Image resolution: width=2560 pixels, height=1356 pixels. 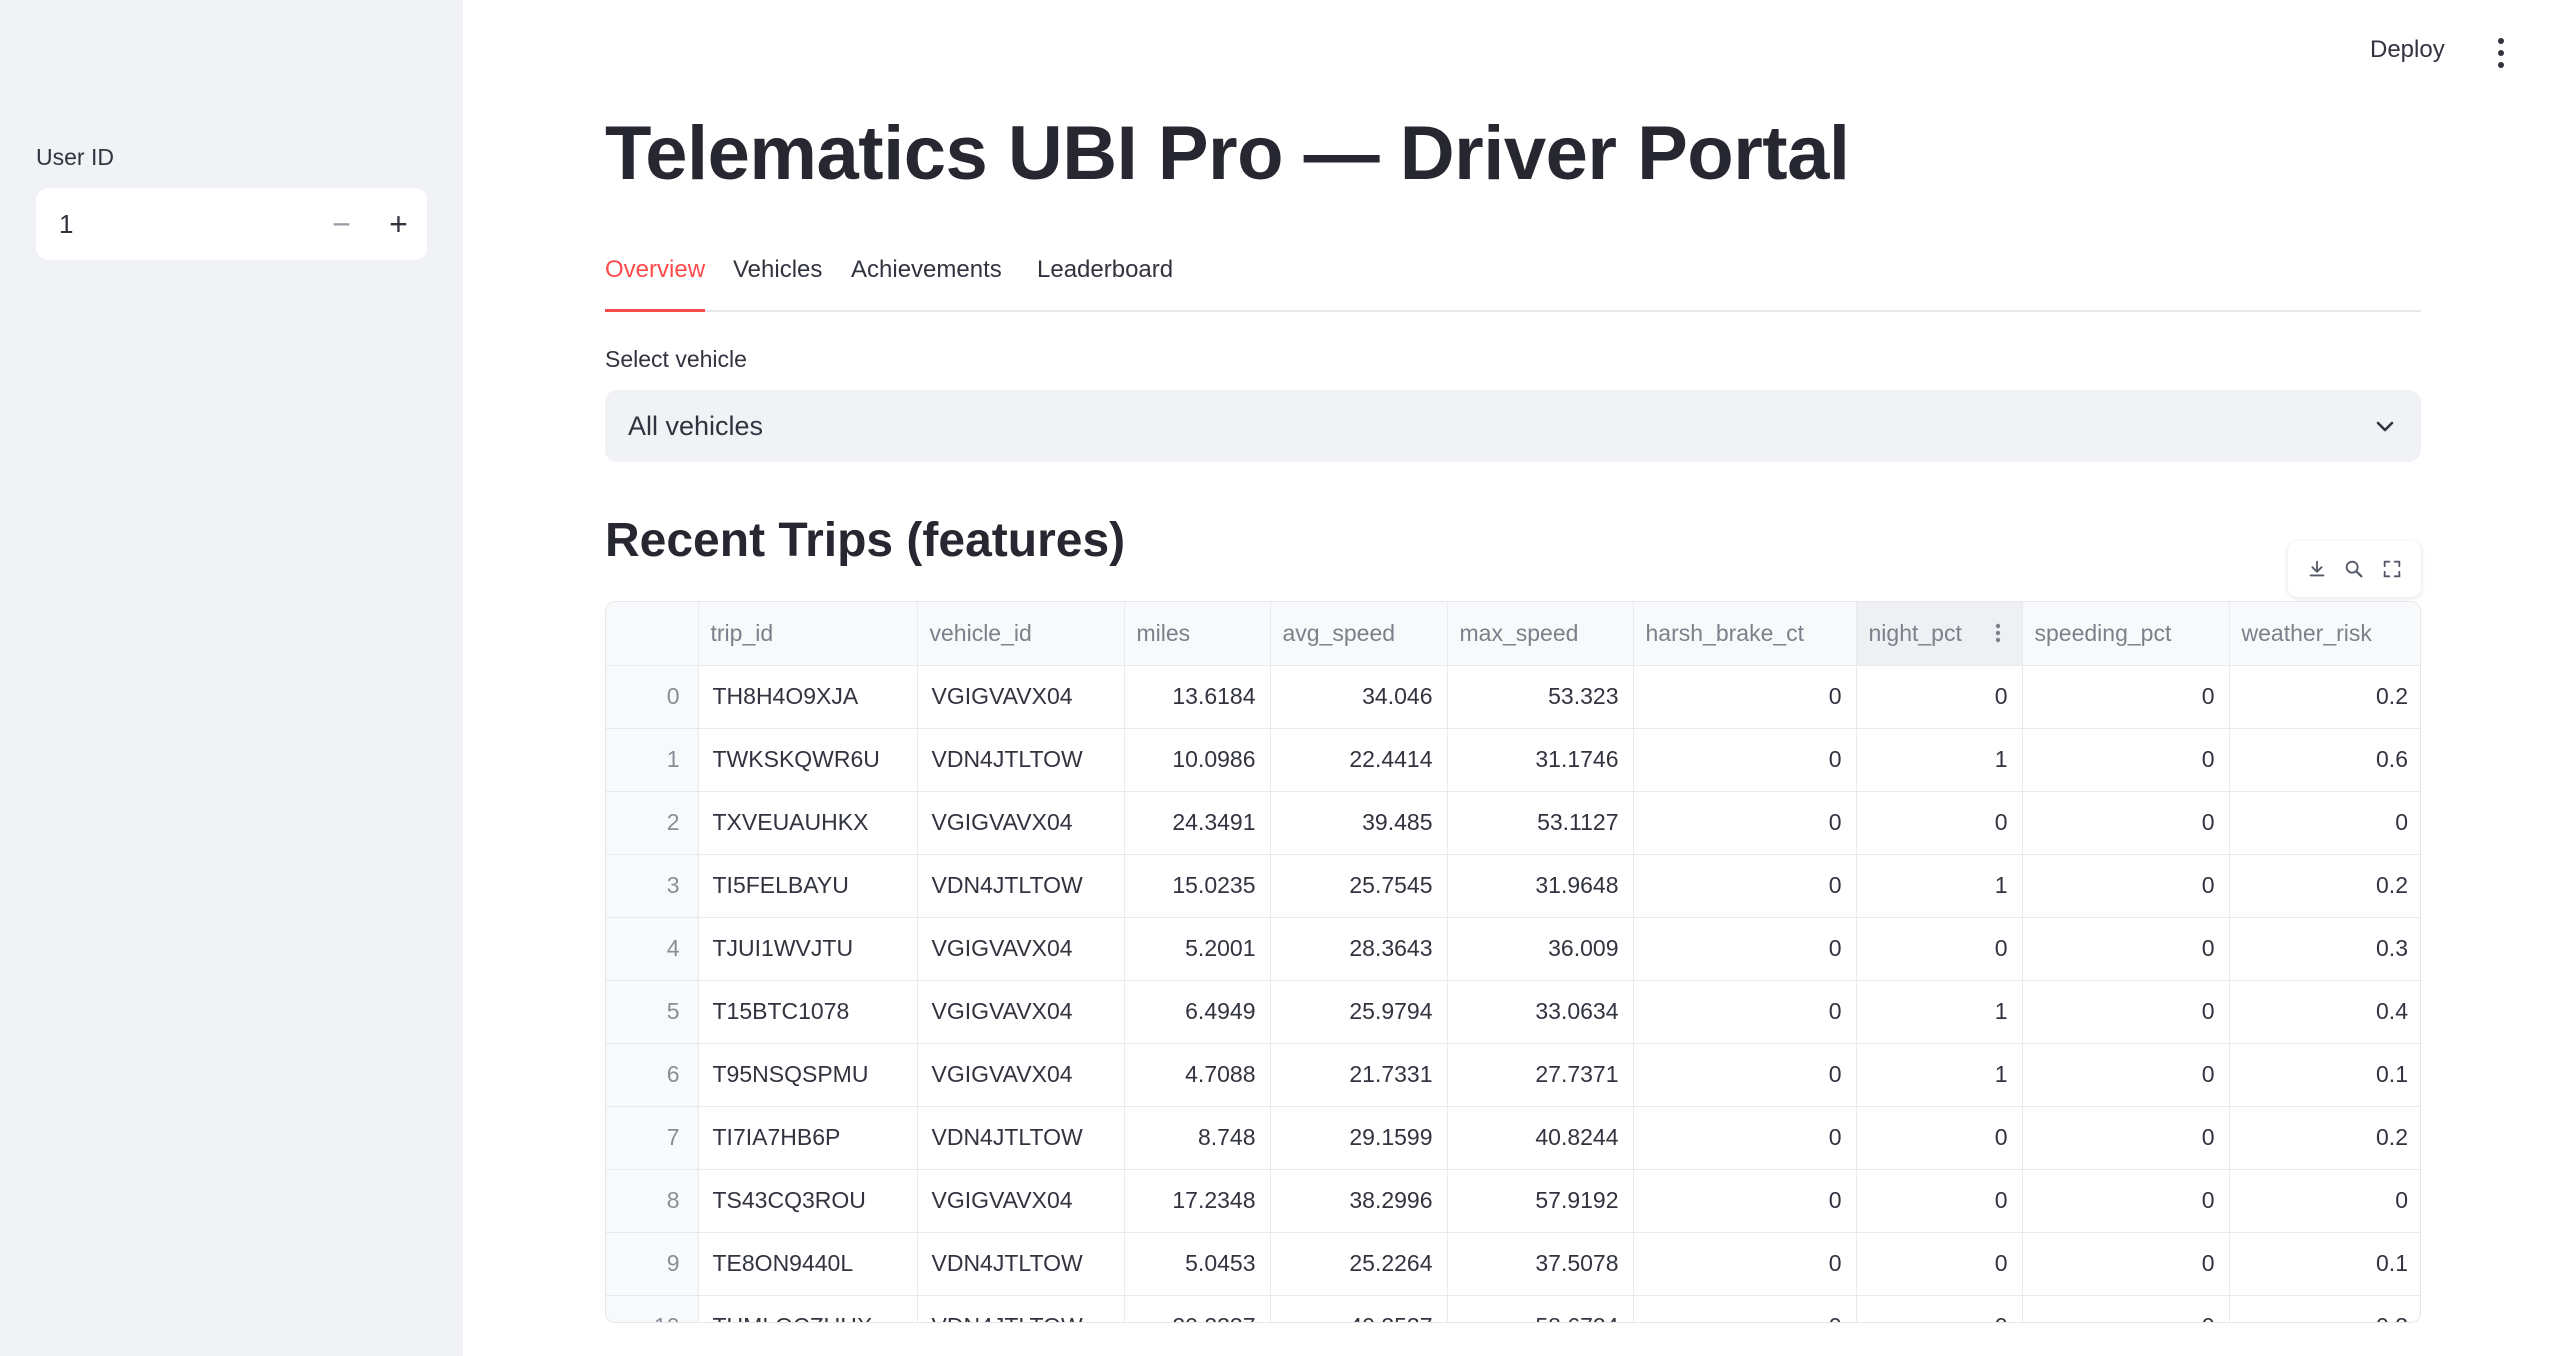 I want to click on table-cell: 31.1746, so click(x=1540, y=760).